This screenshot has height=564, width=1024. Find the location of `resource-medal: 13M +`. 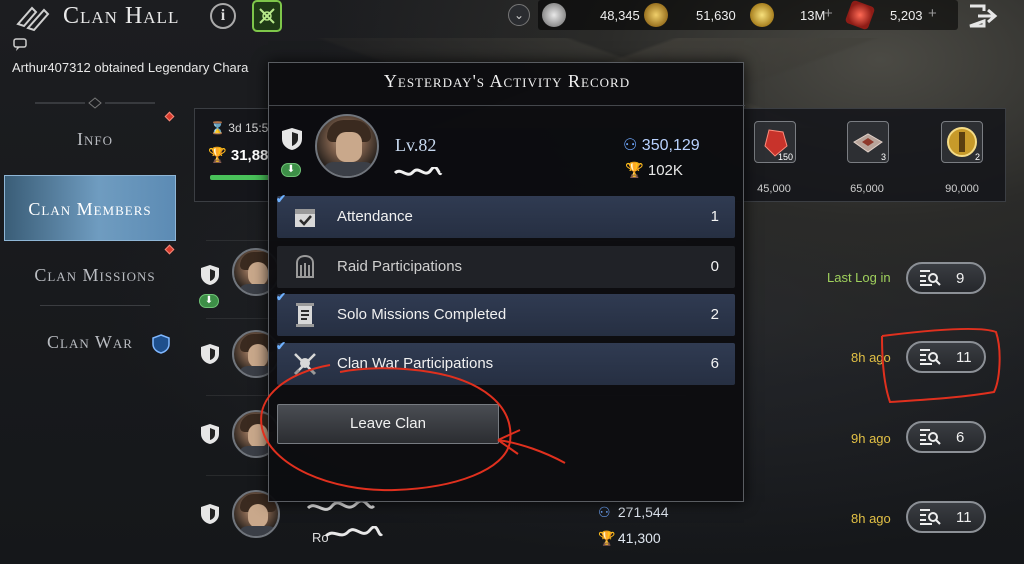

resource-medal: 13M + is located at coordinates (791, 15).